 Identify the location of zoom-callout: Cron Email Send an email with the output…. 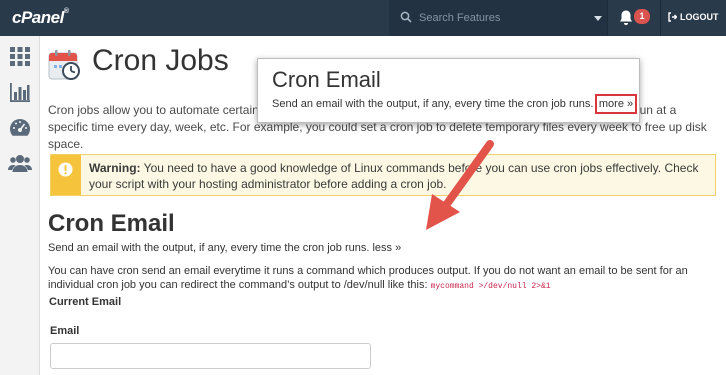
(448, 90).